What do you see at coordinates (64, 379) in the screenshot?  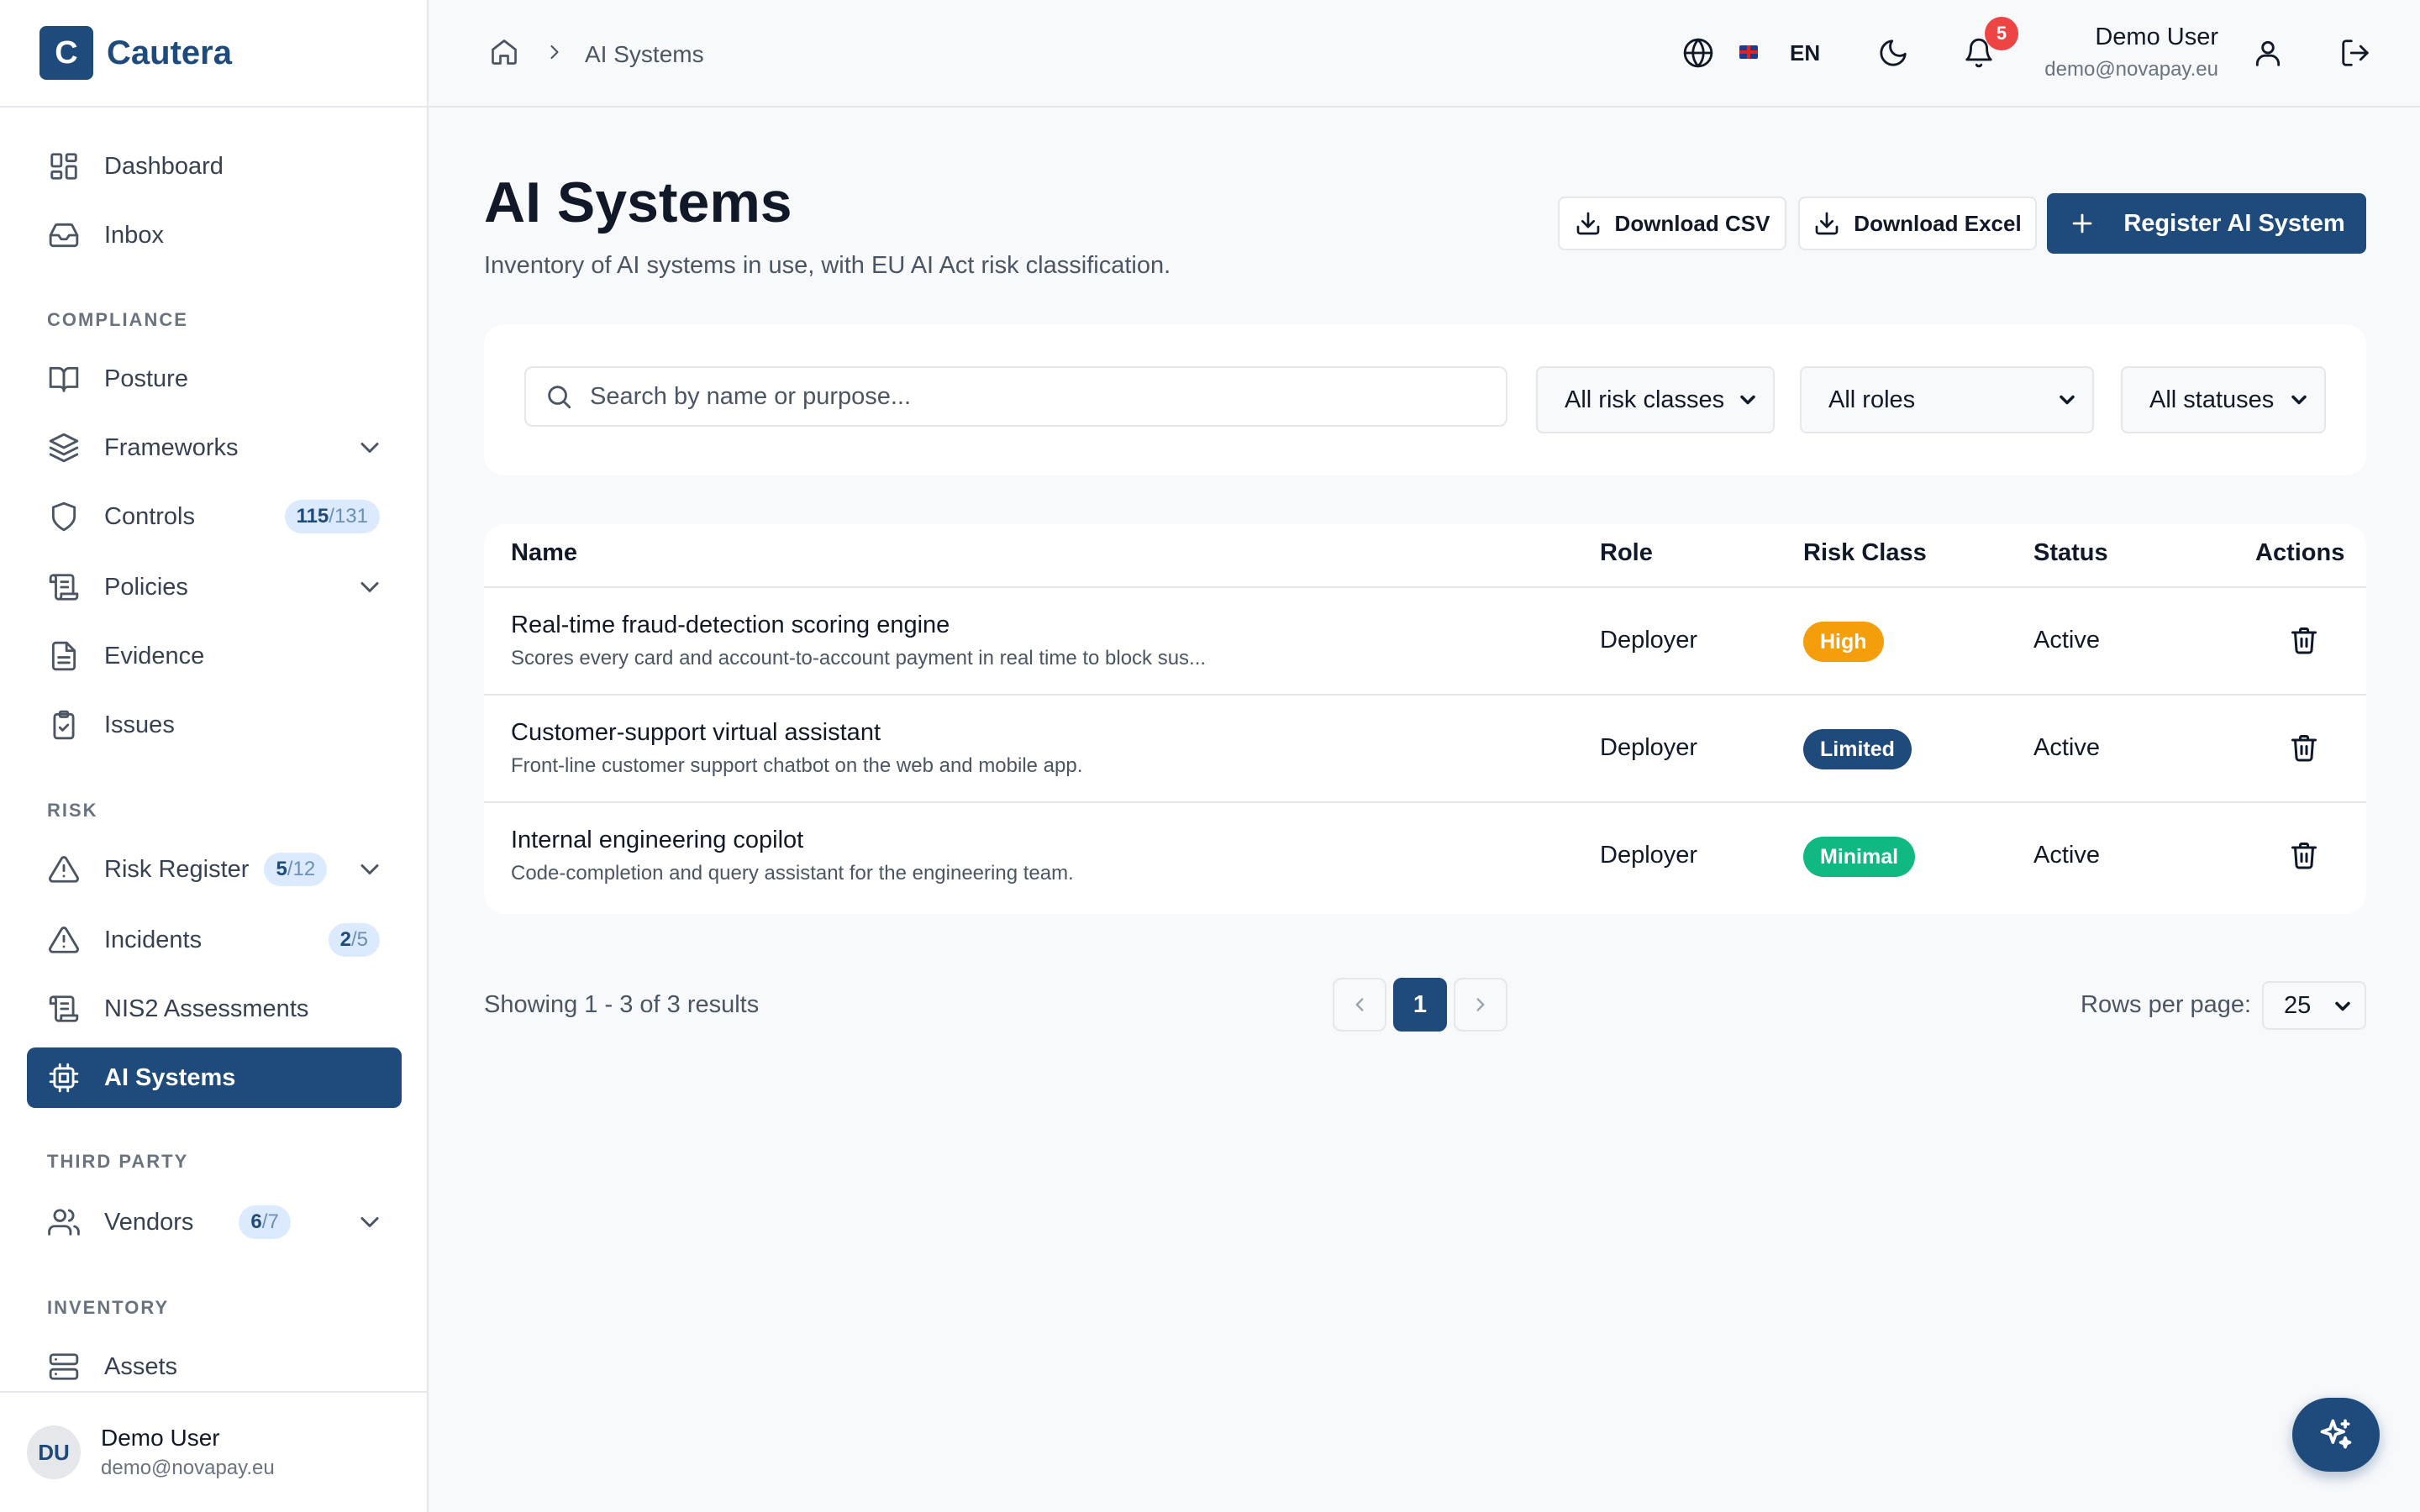 I see `book-icon` at bounding box center [64, 379].